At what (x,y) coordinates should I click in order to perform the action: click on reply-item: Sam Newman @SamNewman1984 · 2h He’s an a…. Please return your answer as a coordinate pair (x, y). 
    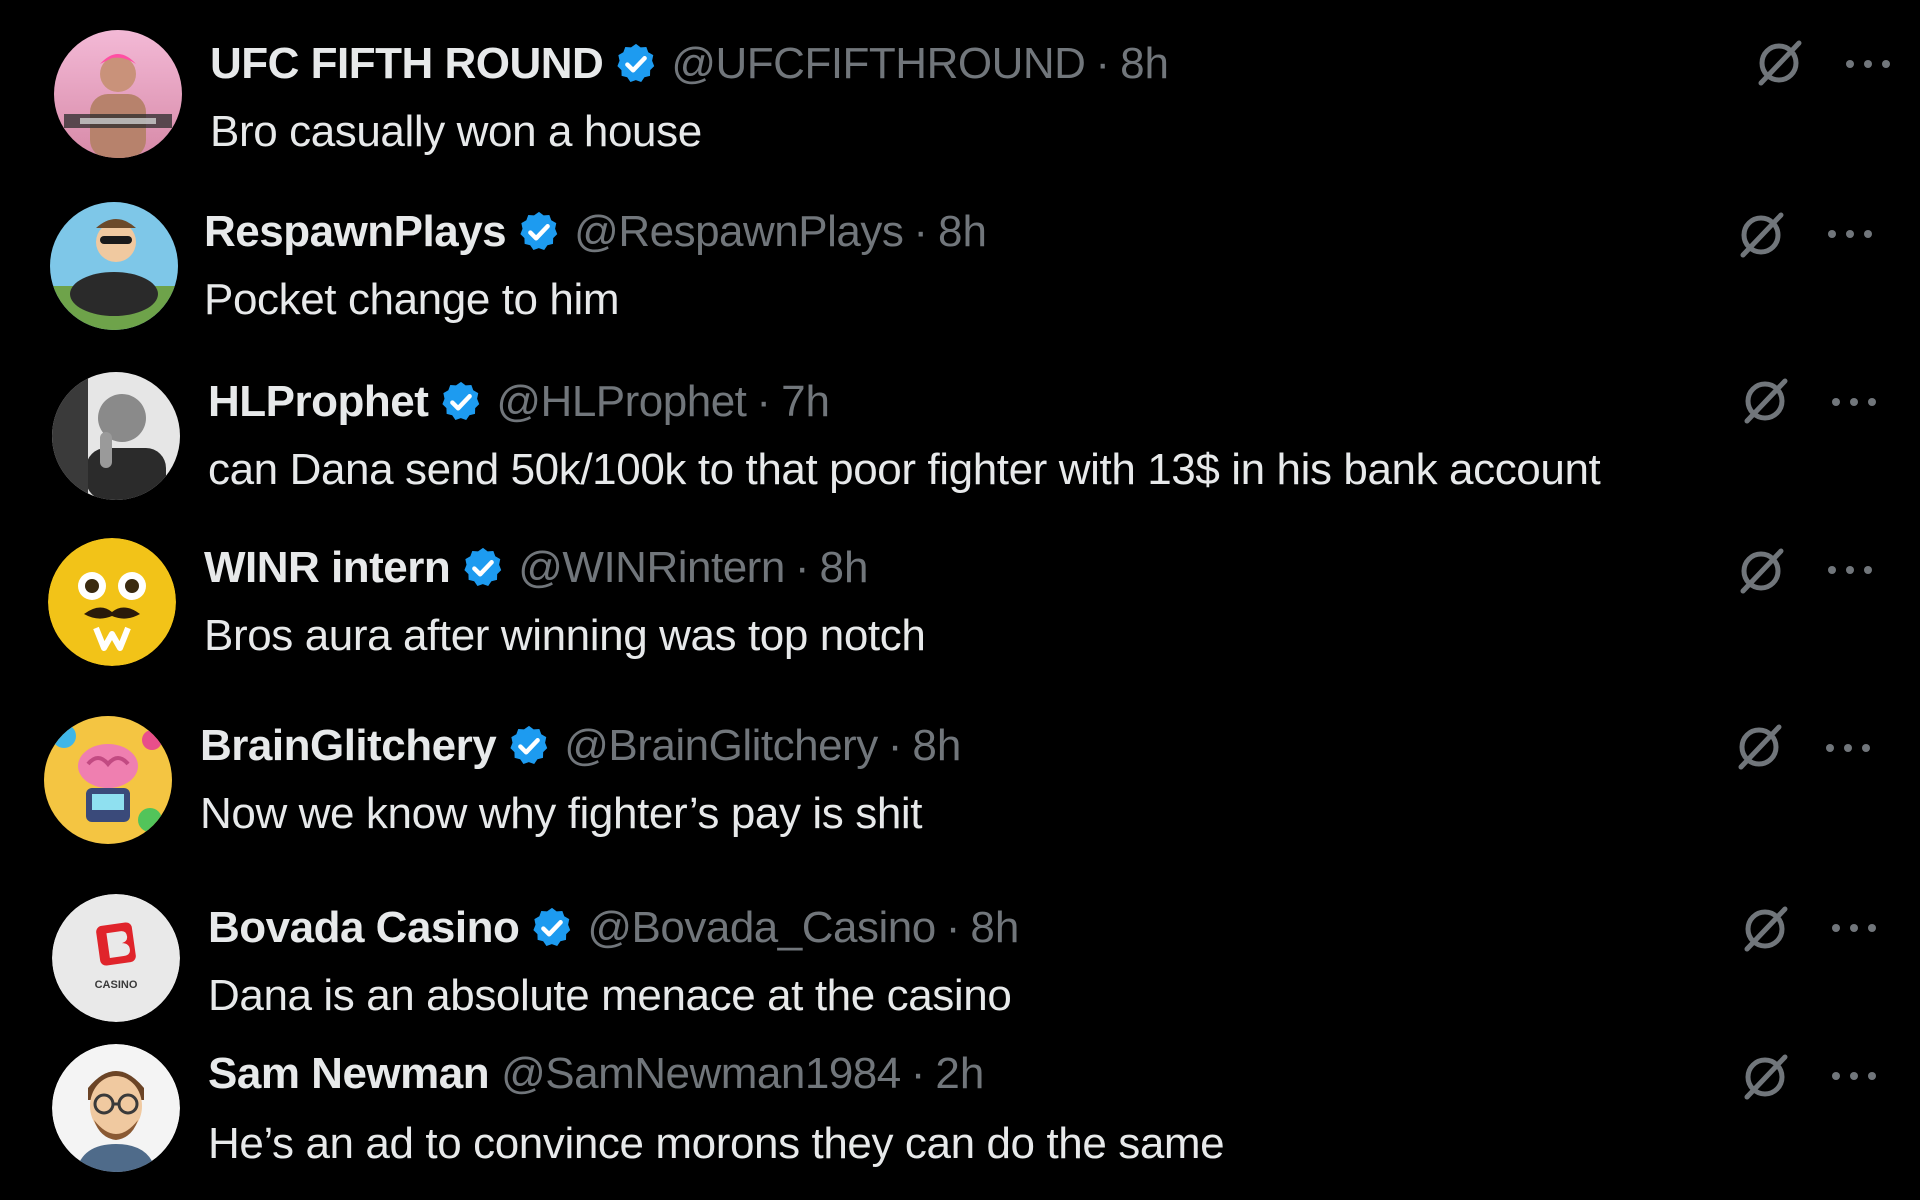
    Looking at the image, I should click on (960, 1119).